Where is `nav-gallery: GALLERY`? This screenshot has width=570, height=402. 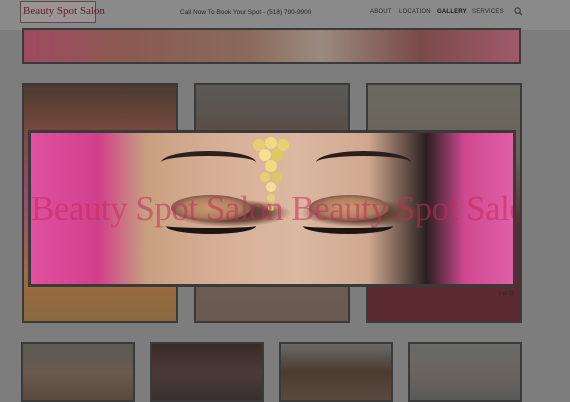
nav-gallery: GALLERY is located at coordinates (452, 12).